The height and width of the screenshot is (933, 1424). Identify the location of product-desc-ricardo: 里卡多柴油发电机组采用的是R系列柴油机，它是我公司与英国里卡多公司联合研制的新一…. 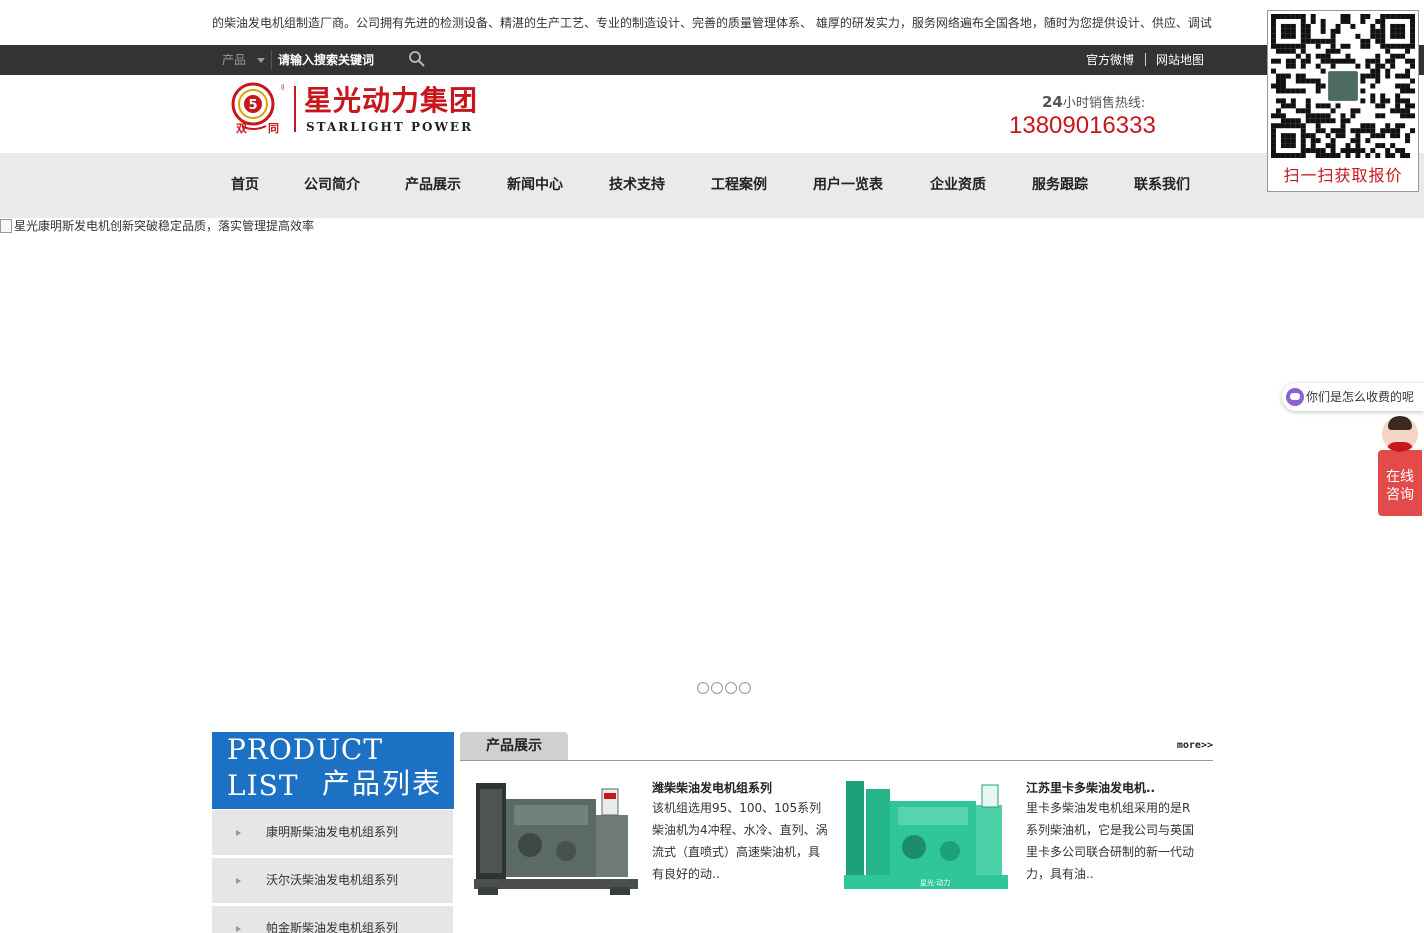
(1110, 841).